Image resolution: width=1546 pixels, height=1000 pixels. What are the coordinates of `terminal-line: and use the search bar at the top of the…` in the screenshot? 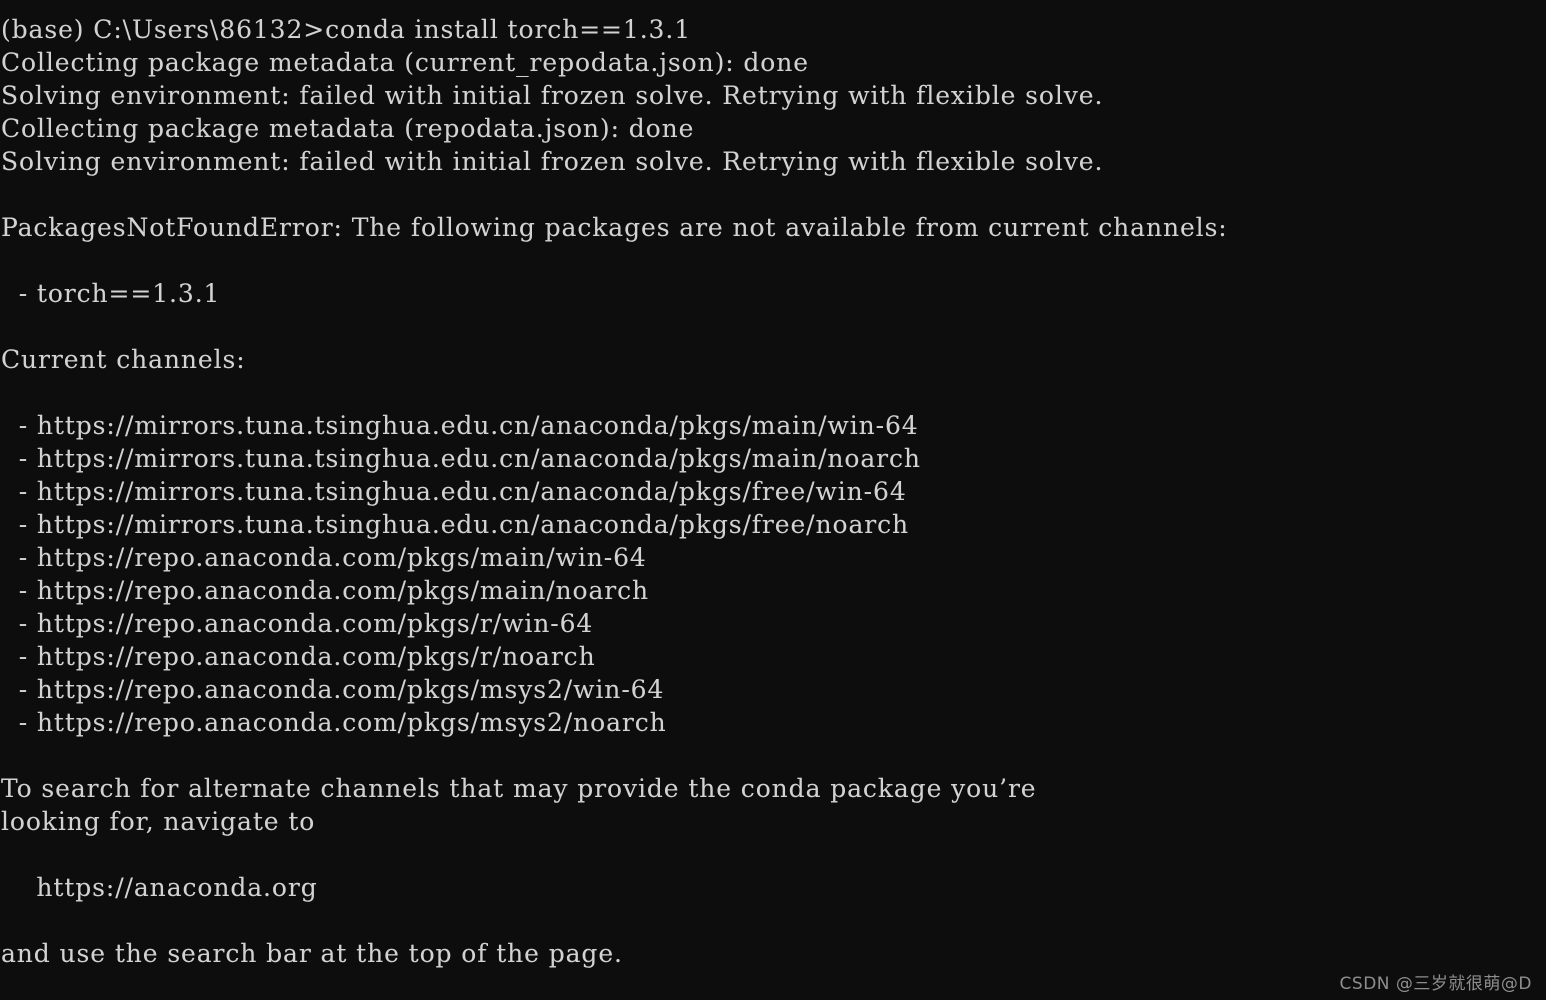 It's located at (312, 953).